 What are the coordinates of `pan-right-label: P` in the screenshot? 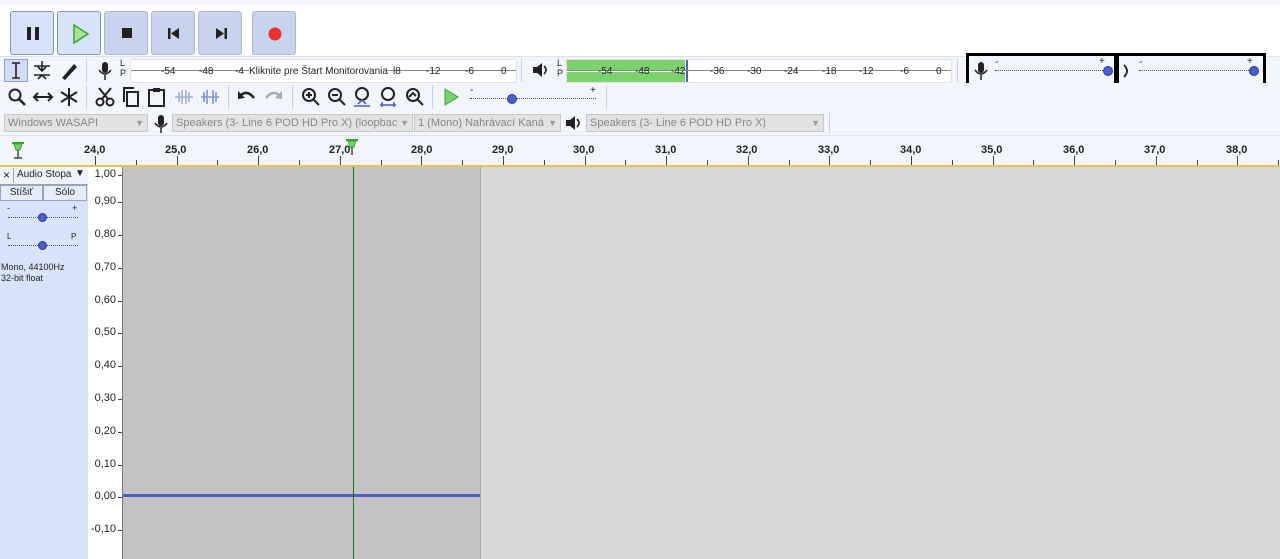 It's located at (74, 236).